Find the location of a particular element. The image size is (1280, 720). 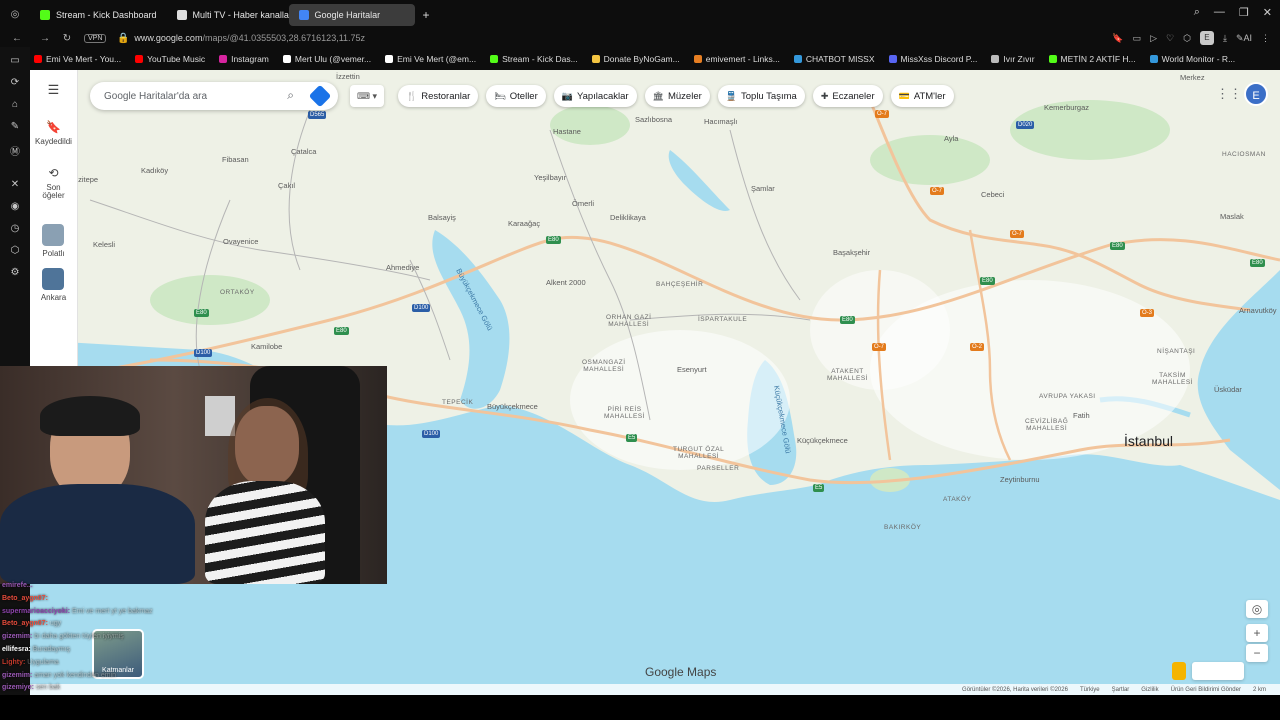

place-izzettin: İzzettin is located at coordinates (348, 76).